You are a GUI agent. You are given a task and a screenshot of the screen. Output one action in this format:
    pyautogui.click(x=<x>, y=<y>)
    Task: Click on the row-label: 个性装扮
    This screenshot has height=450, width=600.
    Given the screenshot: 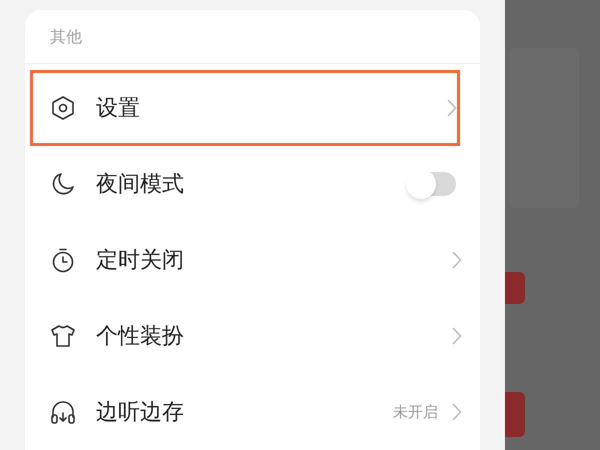 What is the action you would take?
    pyautogui.click(x=140, y=336)
    